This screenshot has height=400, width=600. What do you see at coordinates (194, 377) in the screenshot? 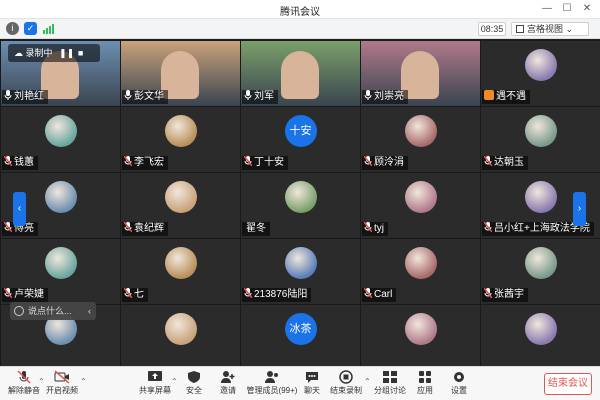
I see `shield-icon` at bounding box center [194, 377].